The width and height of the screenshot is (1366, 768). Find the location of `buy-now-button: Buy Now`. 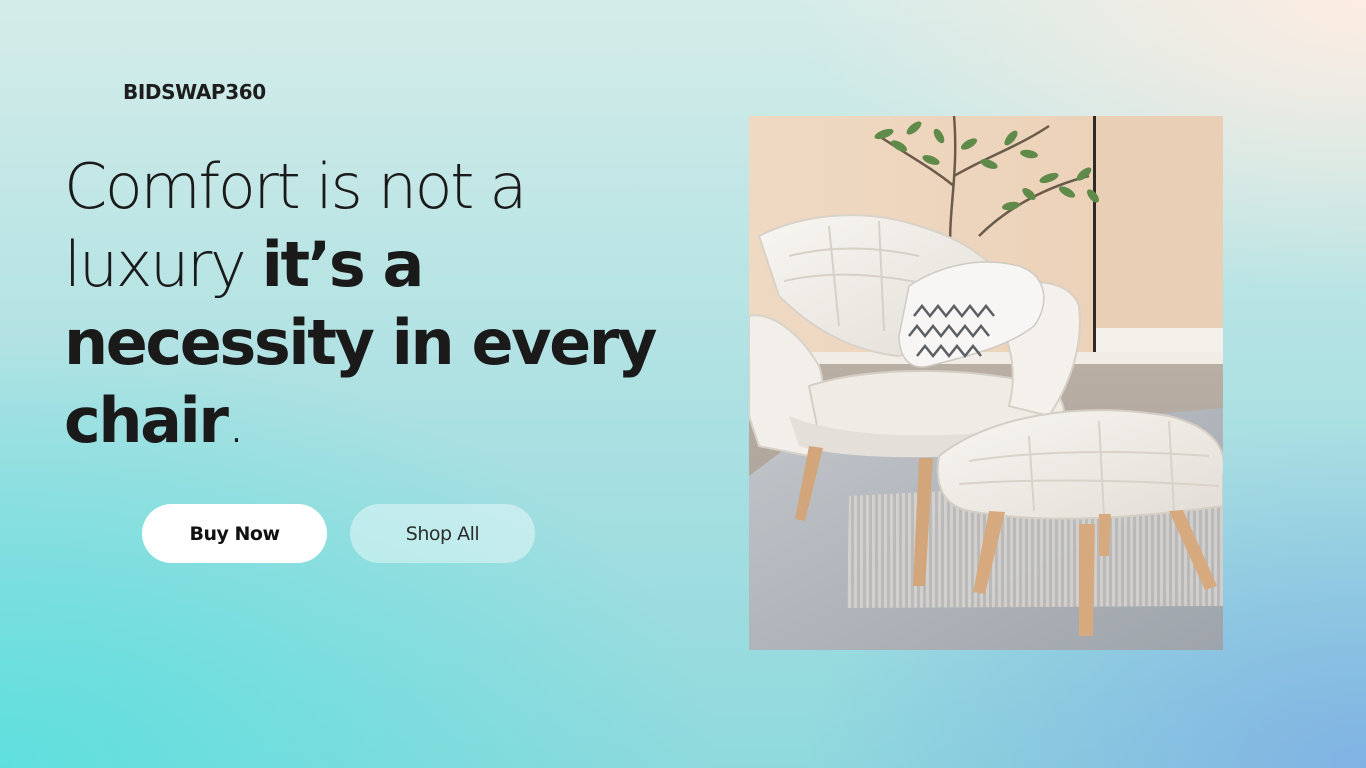

buy-now-button: Buy Now is located at coordinates (234, 533).